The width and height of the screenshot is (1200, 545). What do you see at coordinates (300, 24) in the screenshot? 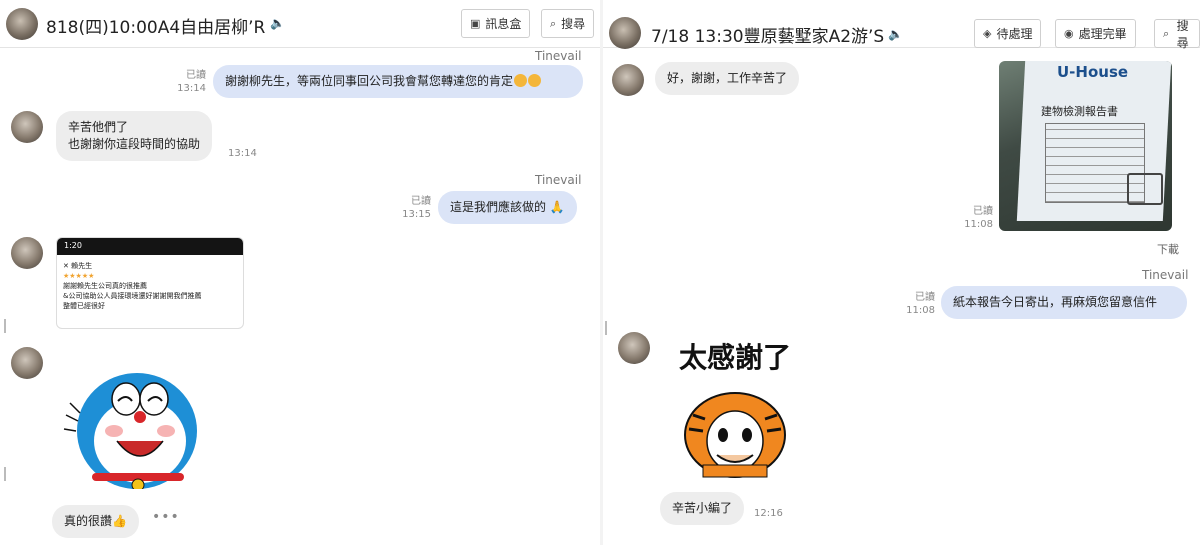
I see `chat-header: 818(四)10:00A4自由居柳’R 🔈 ▣ 訊息盒 ⌕ 搜尋` at bounding box center [300, 24].